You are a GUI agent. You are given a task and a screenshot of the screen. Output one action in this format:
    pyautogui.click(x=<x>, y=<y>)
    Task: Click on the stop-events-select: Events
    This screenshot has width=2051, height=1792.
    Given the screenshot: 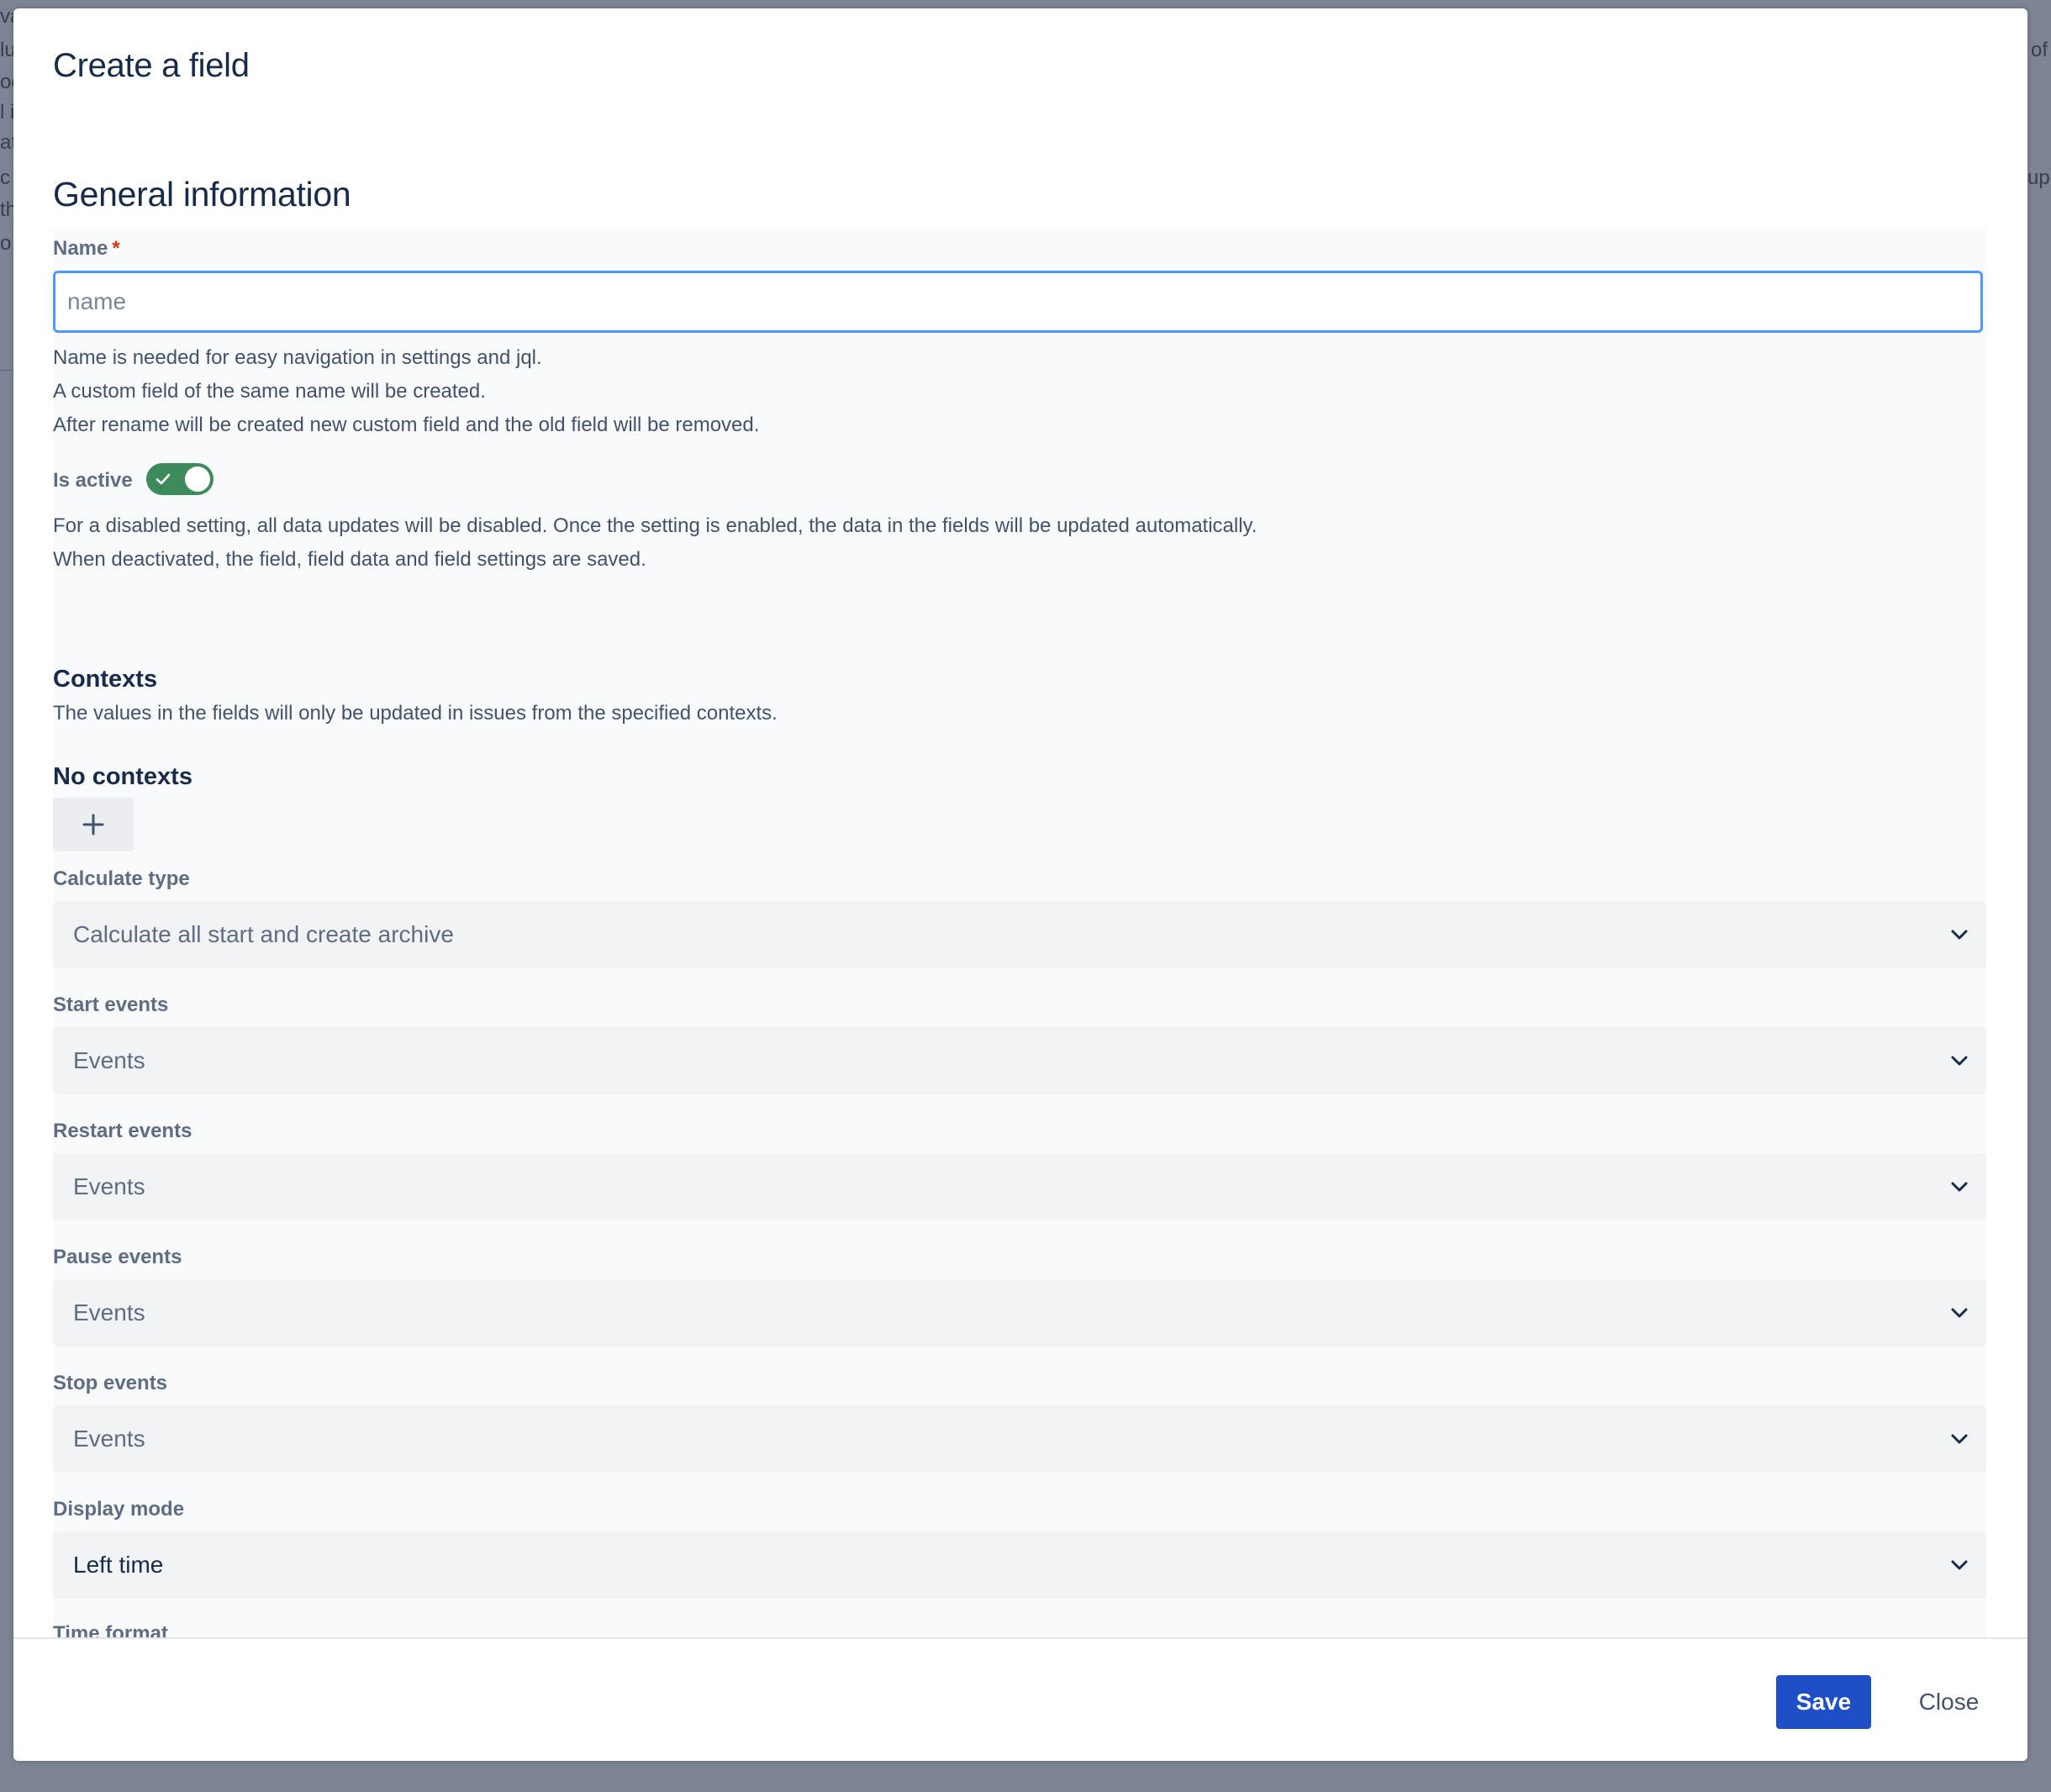 What is the action you would take?
    pyautogui.click(x=1020, y=1439)
    